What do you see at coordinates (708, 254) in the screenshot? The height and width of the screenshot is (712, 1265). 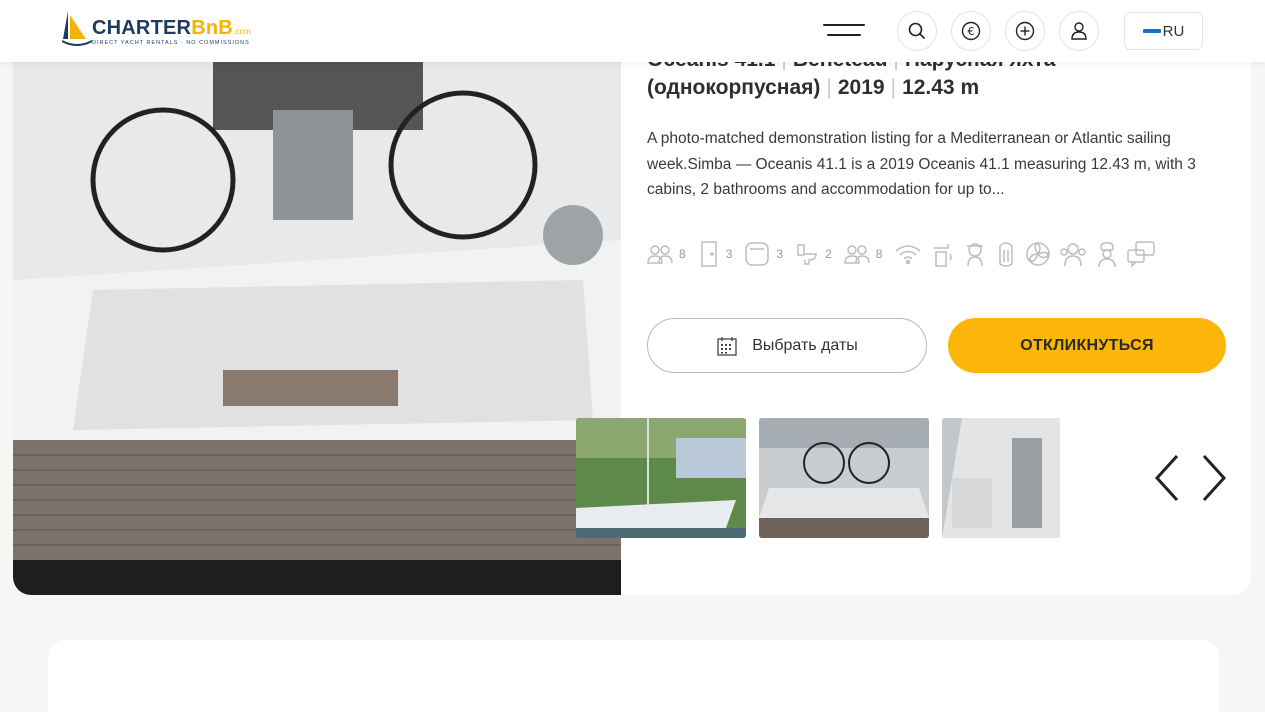 I see `door-icon` at bounding box center [708, 254].